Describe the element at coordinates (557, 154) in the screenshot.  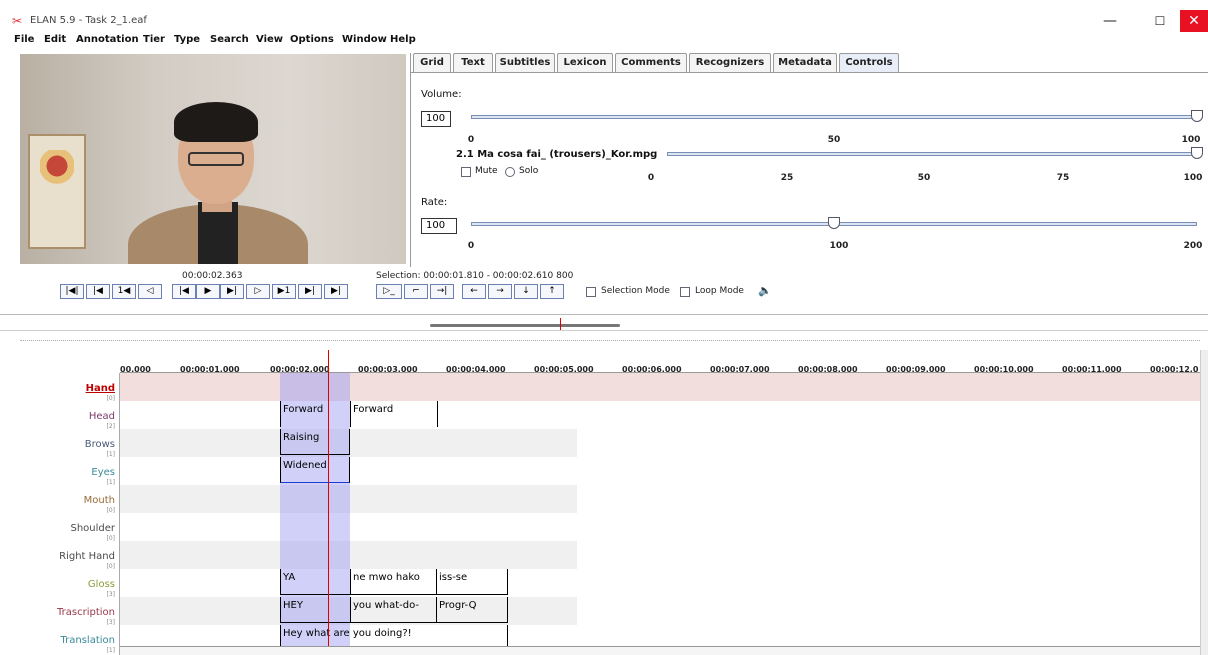
I see `media-file-label: 2.1 Ma cosa fai_ (trousers)_Kor.mpg` at that location.